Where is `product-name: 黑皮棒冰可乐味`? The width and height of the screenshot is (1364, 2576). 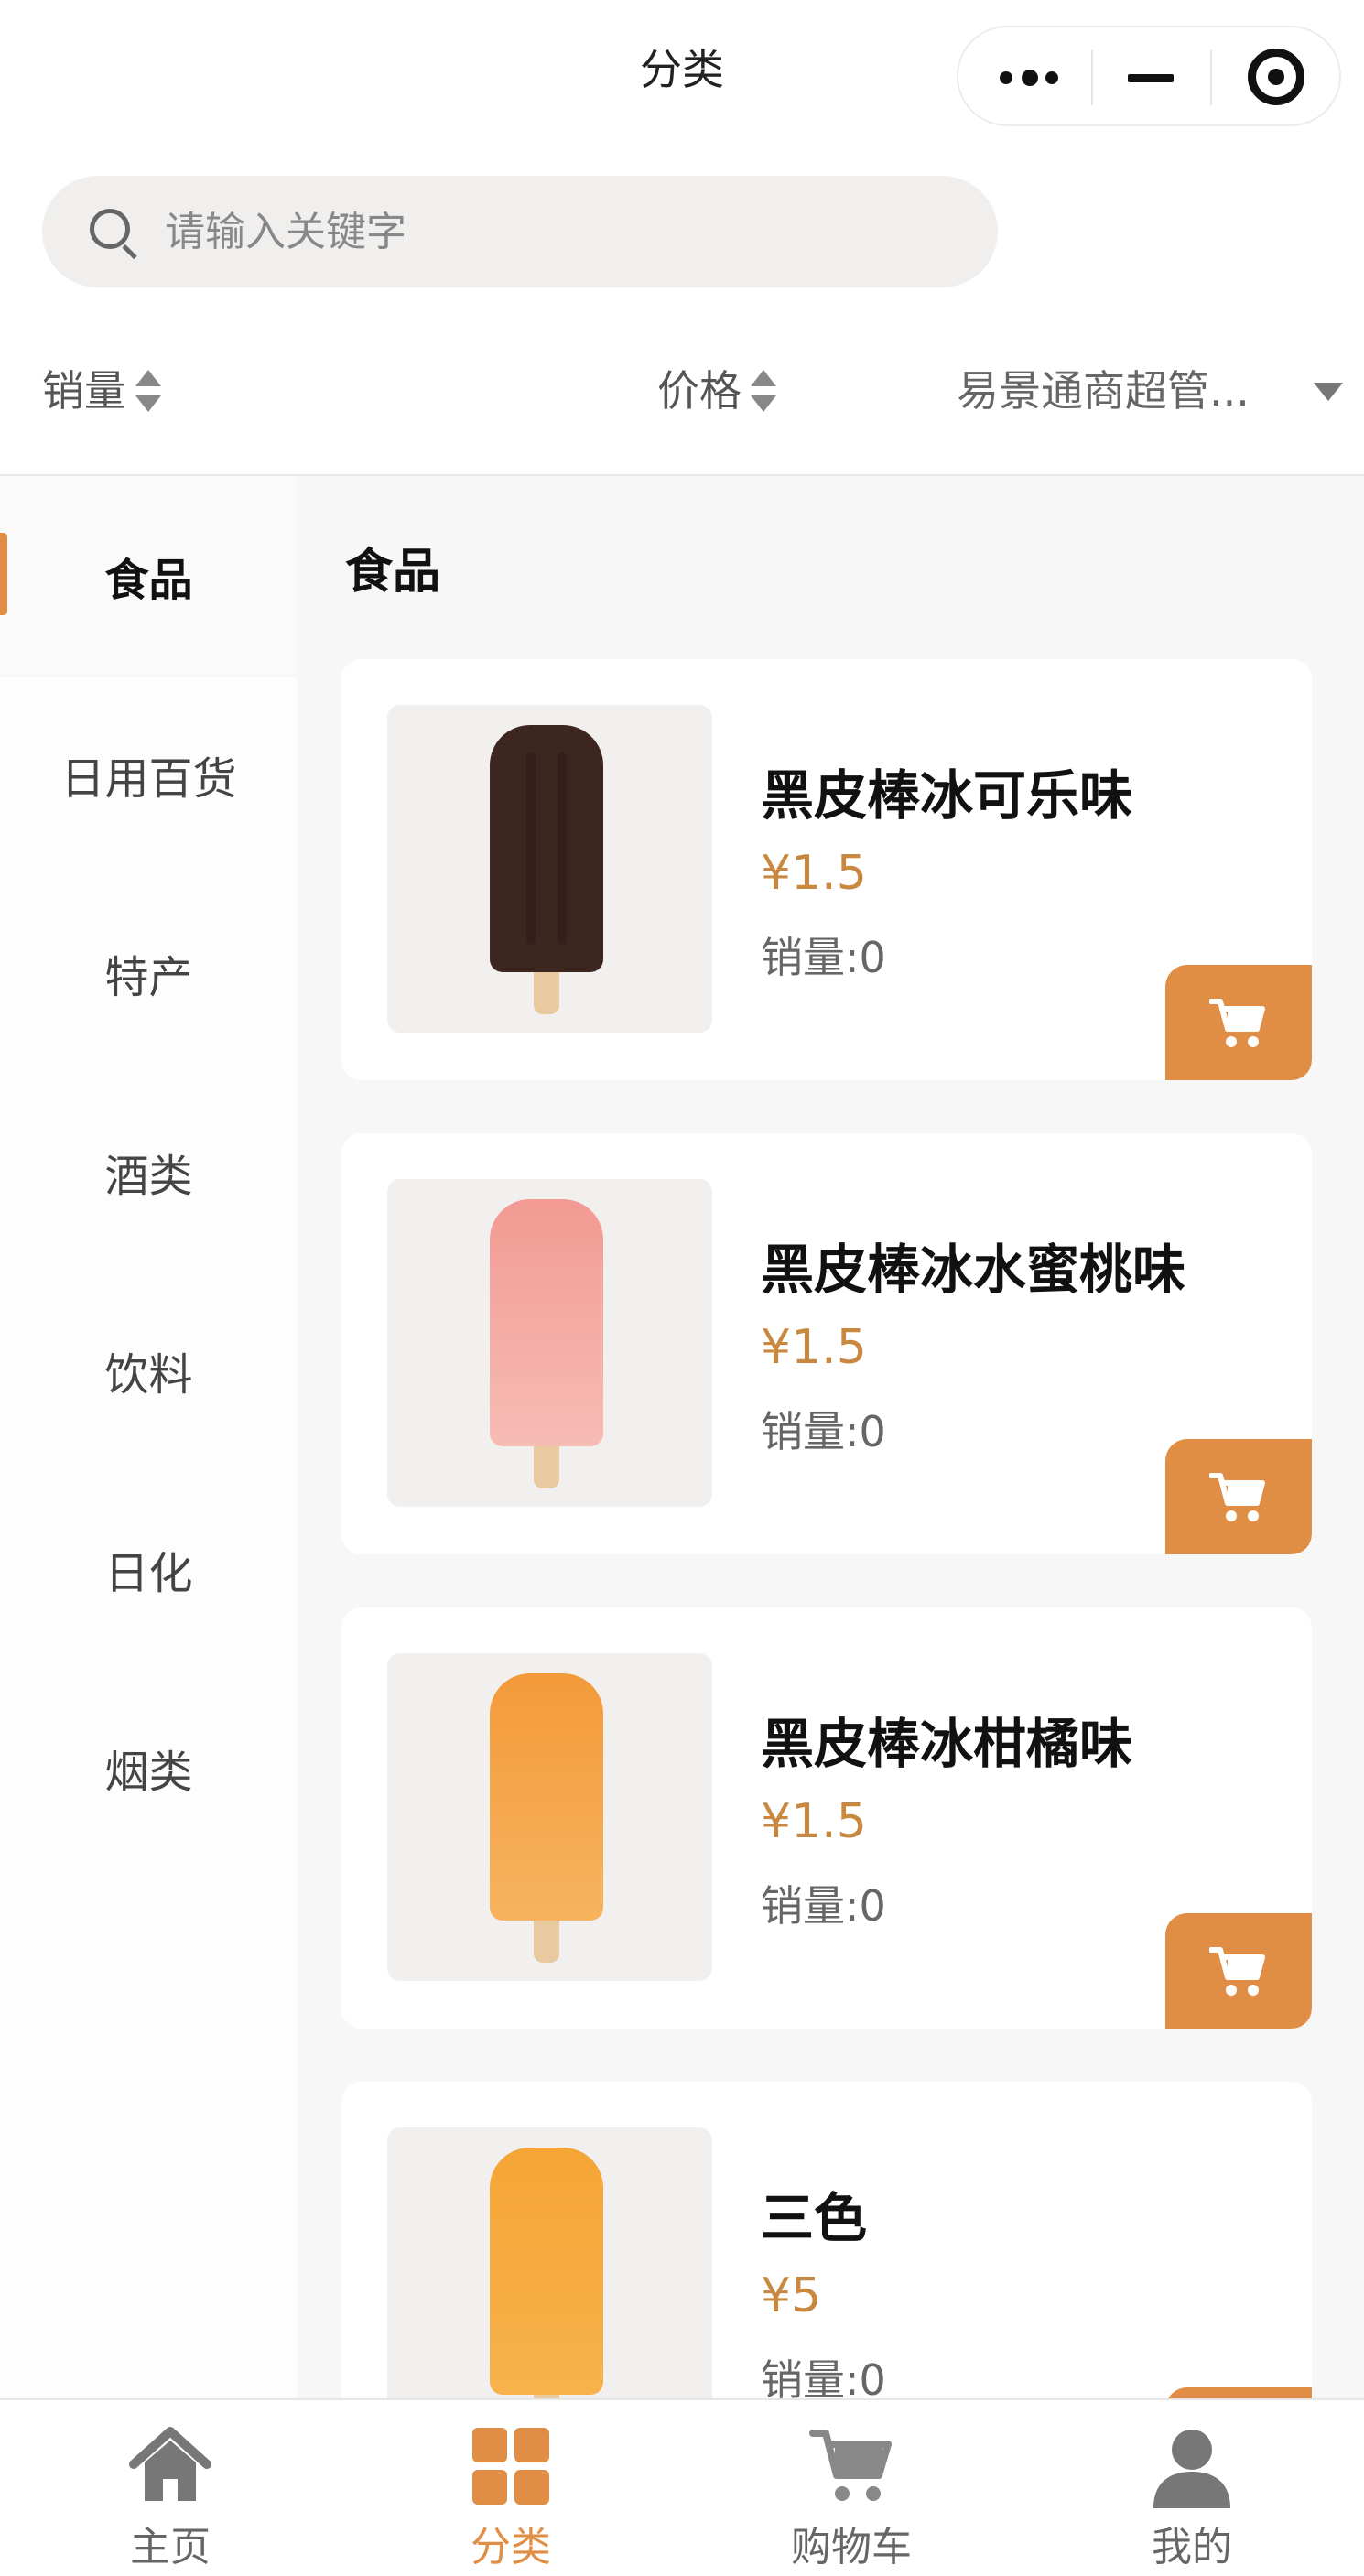 product-name: 黑皮棒冰可乐味 is located at coordinates (947, 796).